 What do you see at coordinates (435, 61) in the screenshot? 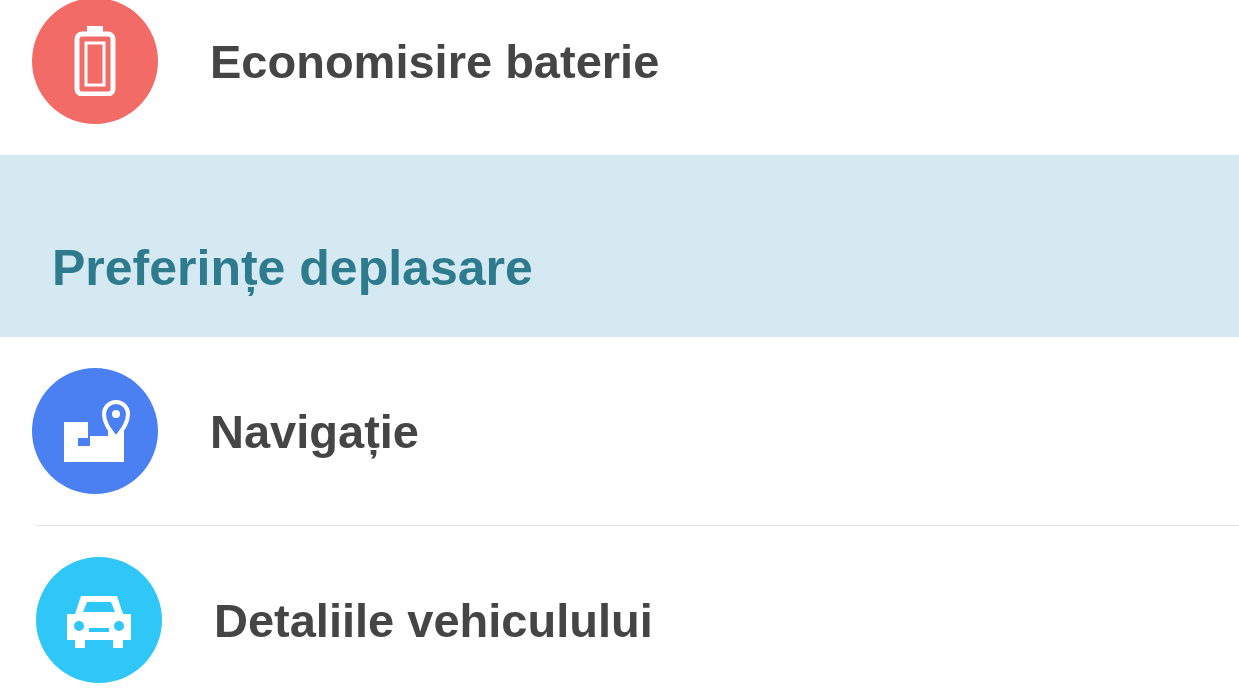
I see `item-label: Economisire baterie` at bounding box center [435, 61].